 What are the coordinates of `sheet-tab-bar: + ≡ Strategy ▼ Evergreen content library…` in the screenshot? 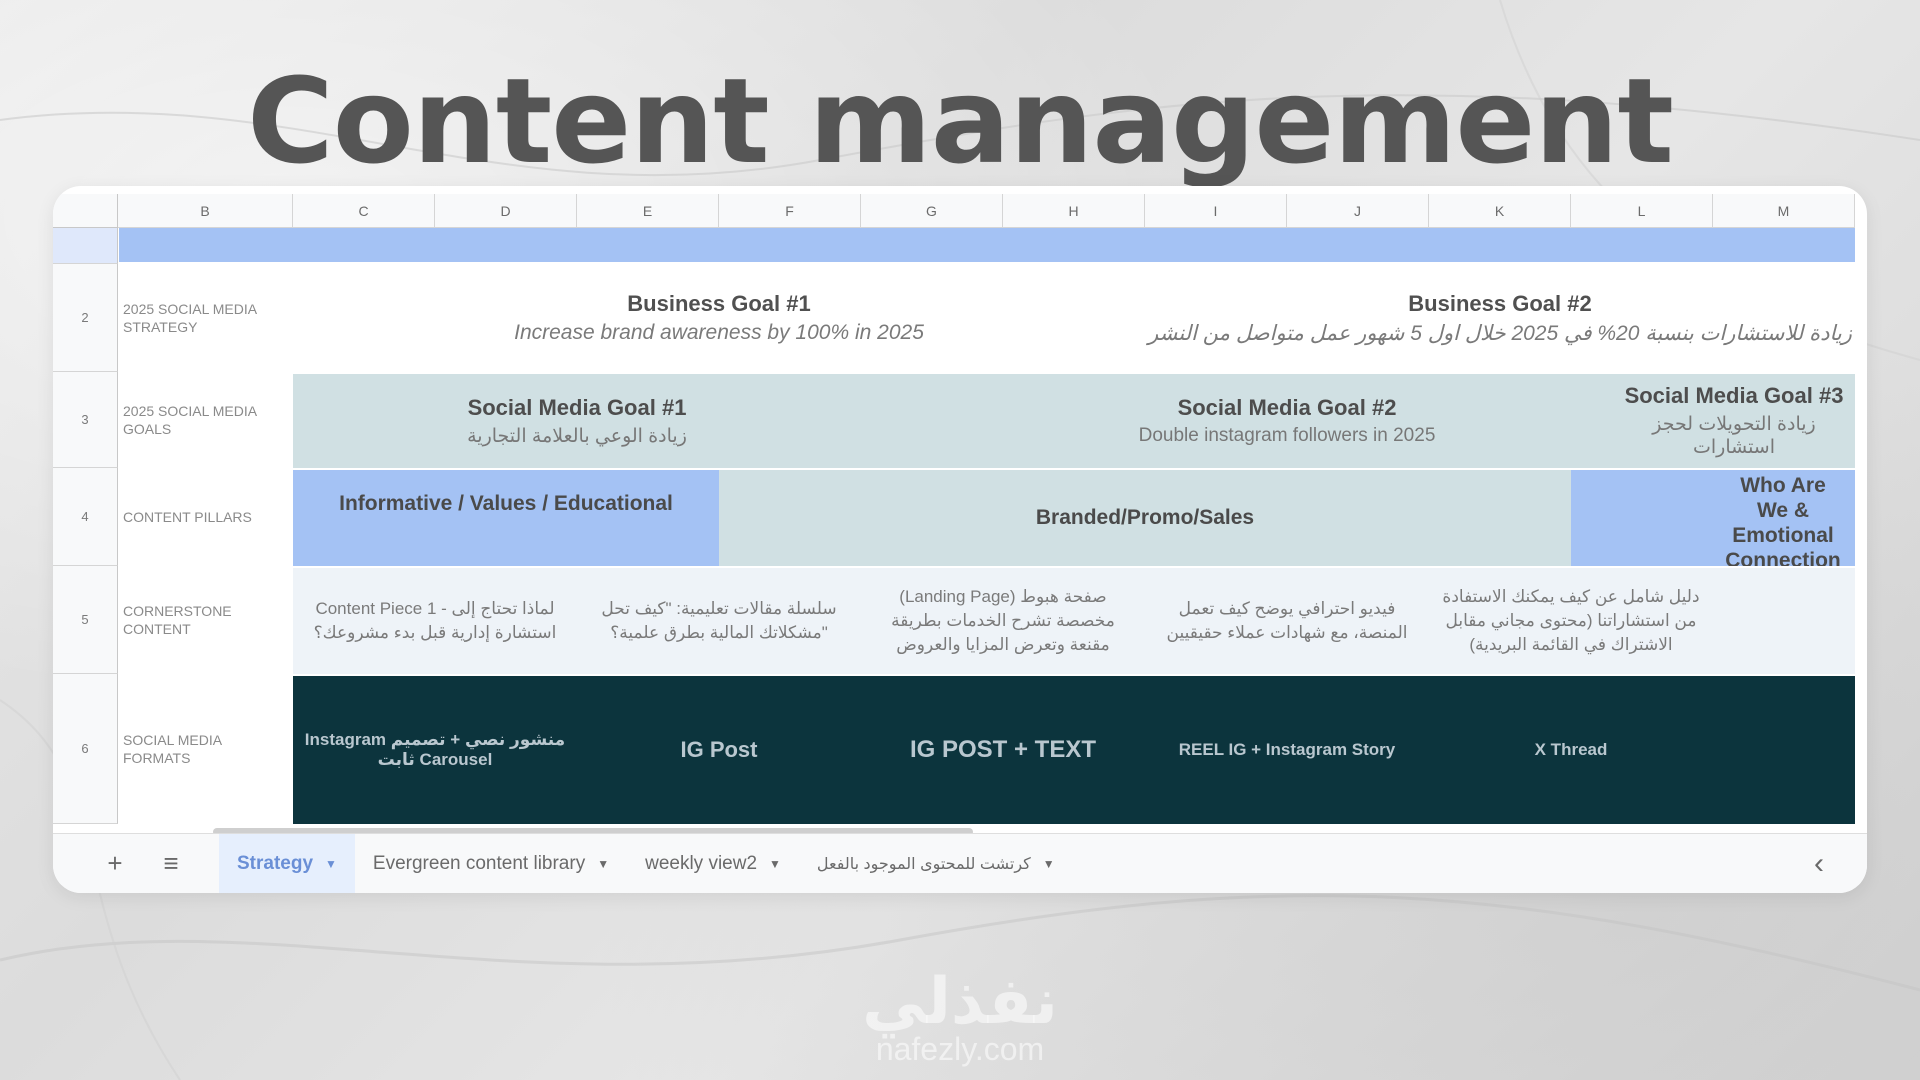 It's located at (960, 863).